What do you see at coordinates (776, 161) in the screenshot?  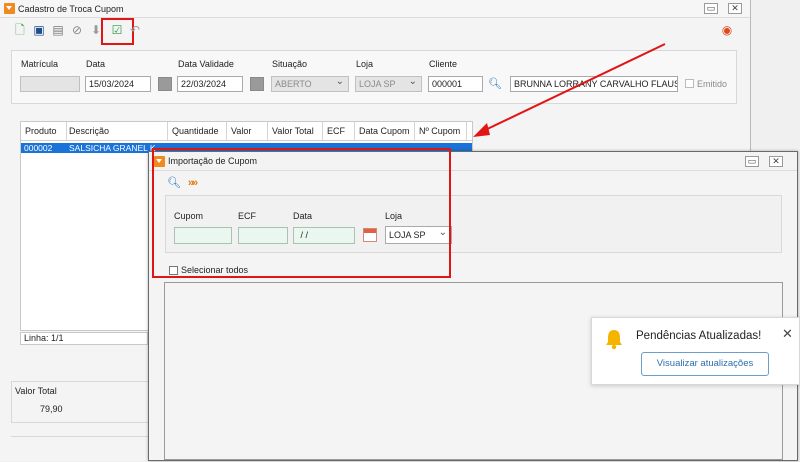 I see `dialog-close-button: ✕` at bounding box center [776, 161].